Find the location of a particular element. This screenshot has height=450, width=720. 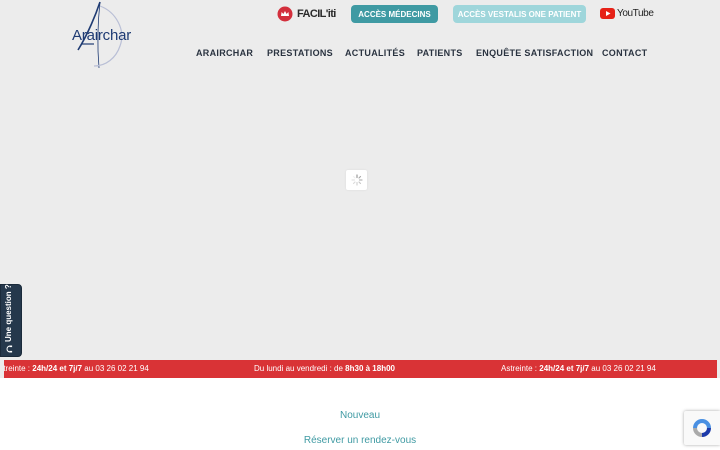

youtube-link: YouTube is located at coordinates (627, 13).